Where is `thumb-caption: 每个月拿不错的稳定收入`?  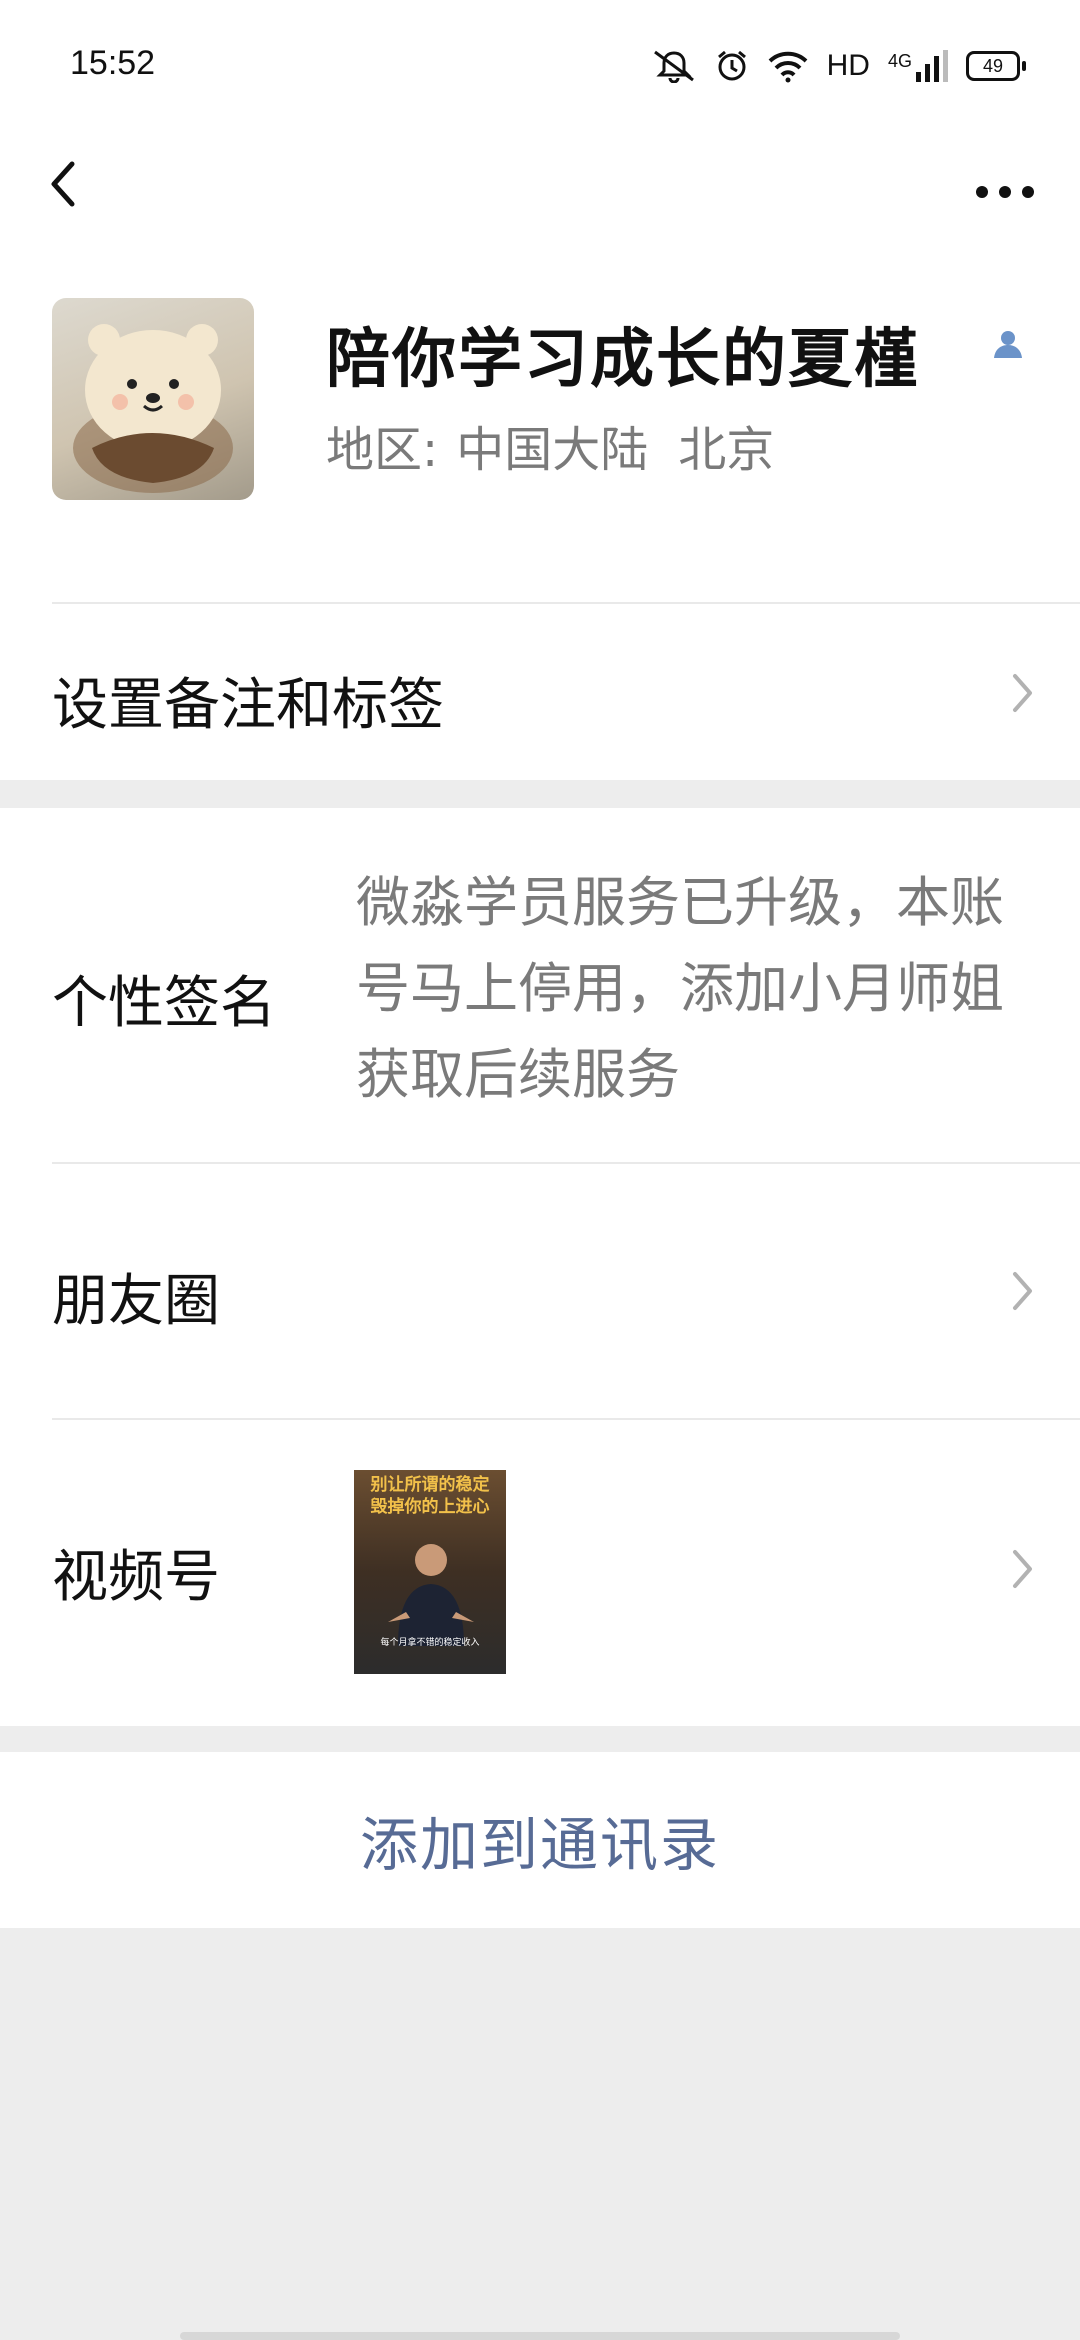
thumb-caption: 每个月拿不错的稳定收入 is located at coordinates (430, 1643).